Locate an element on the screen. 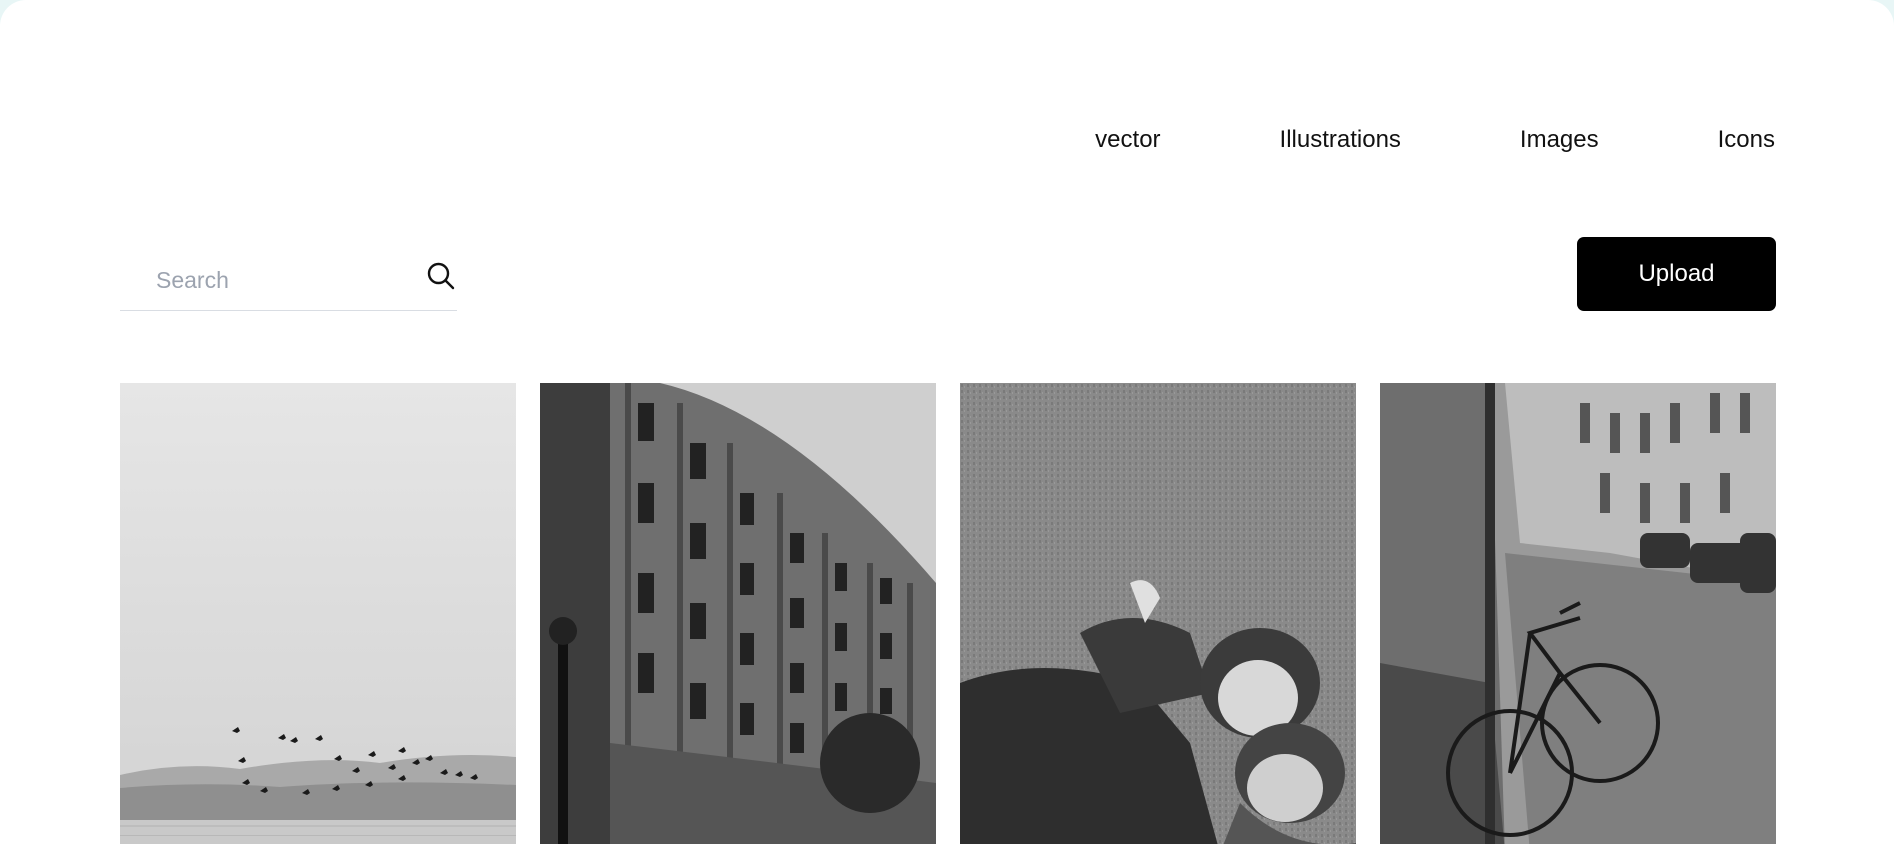 The height and width of the screenshot is (844, 1894). nav-item-images: Images is located at coordinates (1559, 140).